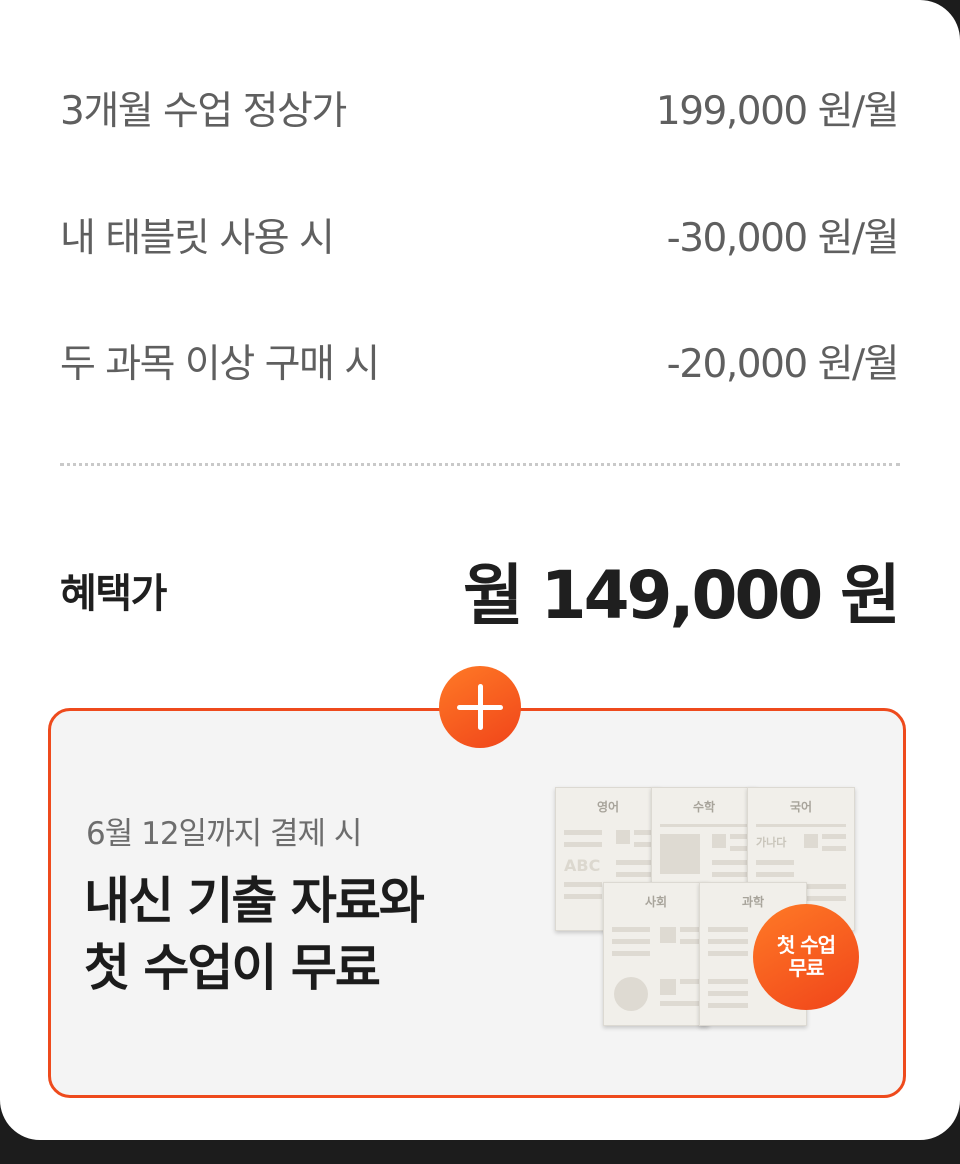 This screenshot has height=1164, width=960. I want to click on promo-title-line: 첫 수업이 무료, so click(232, 968).